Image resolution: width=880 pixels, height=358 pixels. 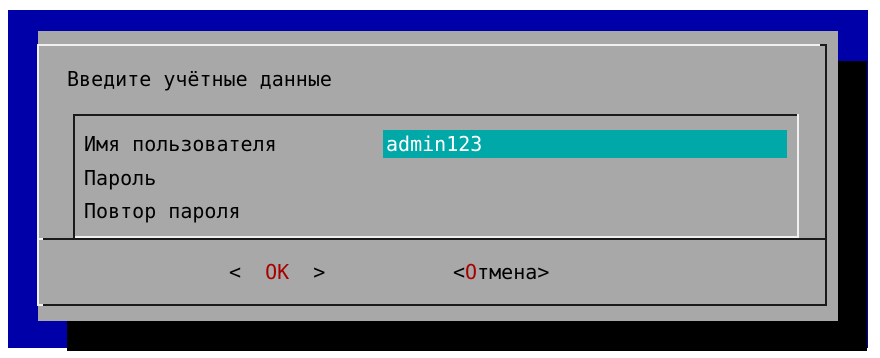 What do you see at coordinates (38, 175) in the screenshot?
I see `dialog-frame-left` at bounding box center [38, 175].